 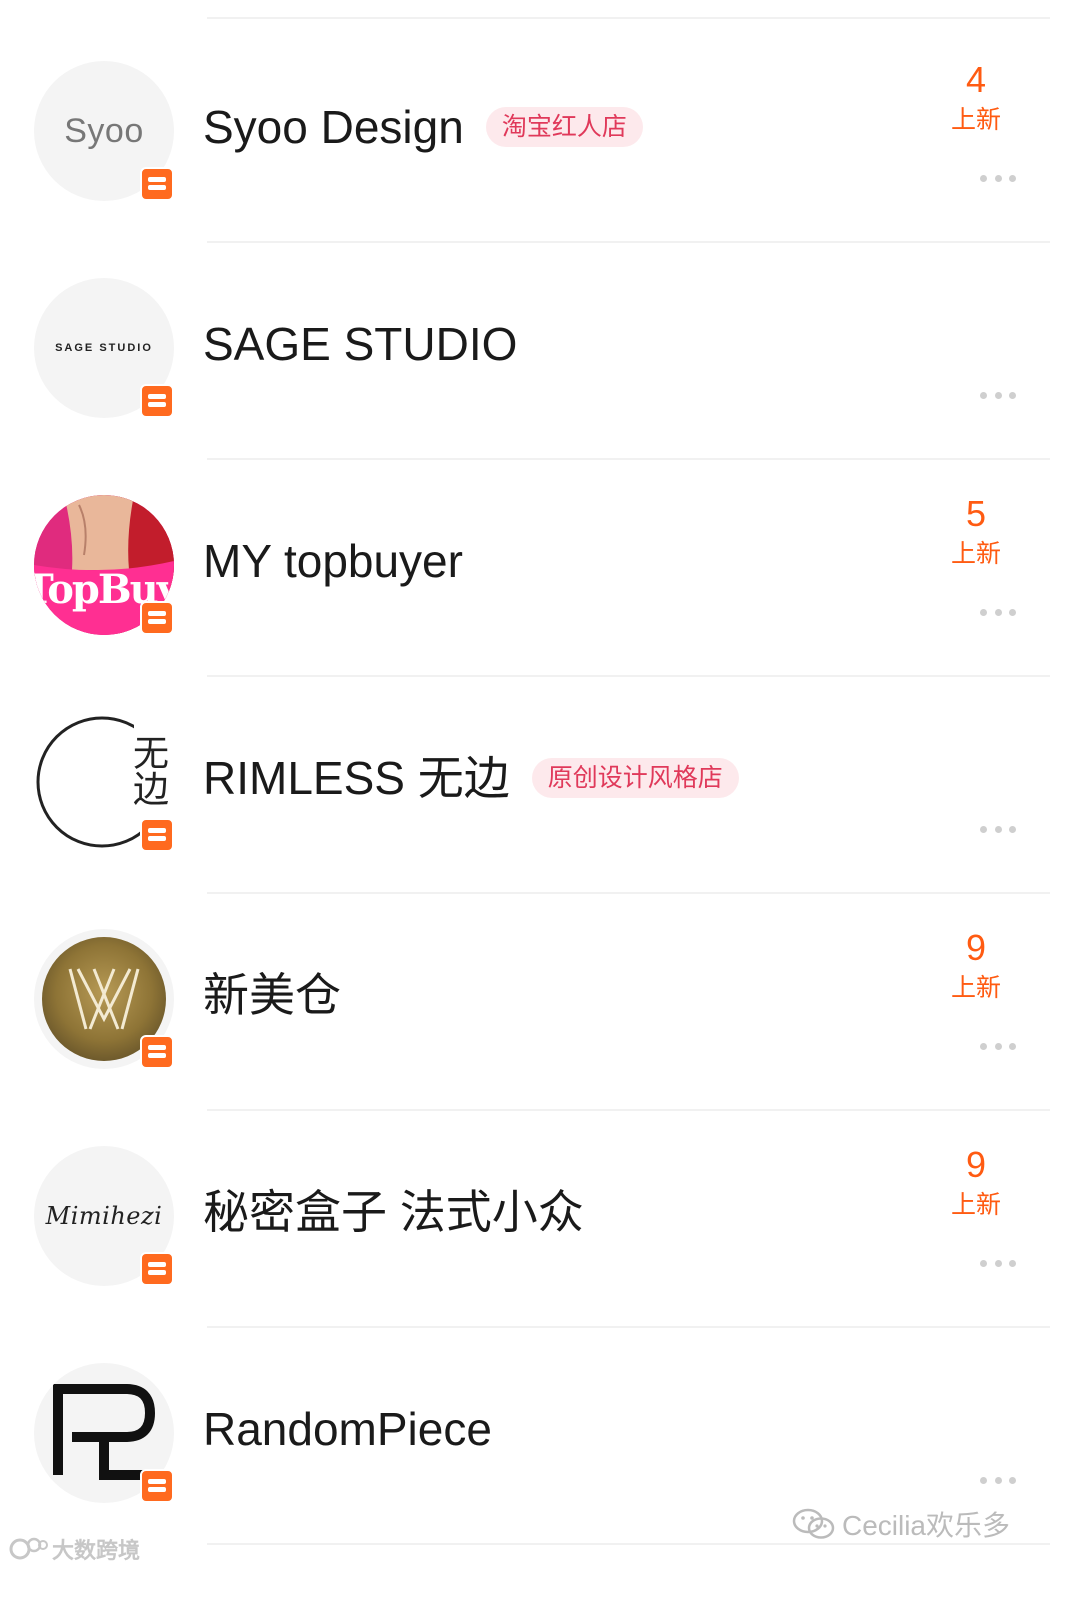 I want to click on shop-name-text: RandomPiece, so click(x=347, y=1429).